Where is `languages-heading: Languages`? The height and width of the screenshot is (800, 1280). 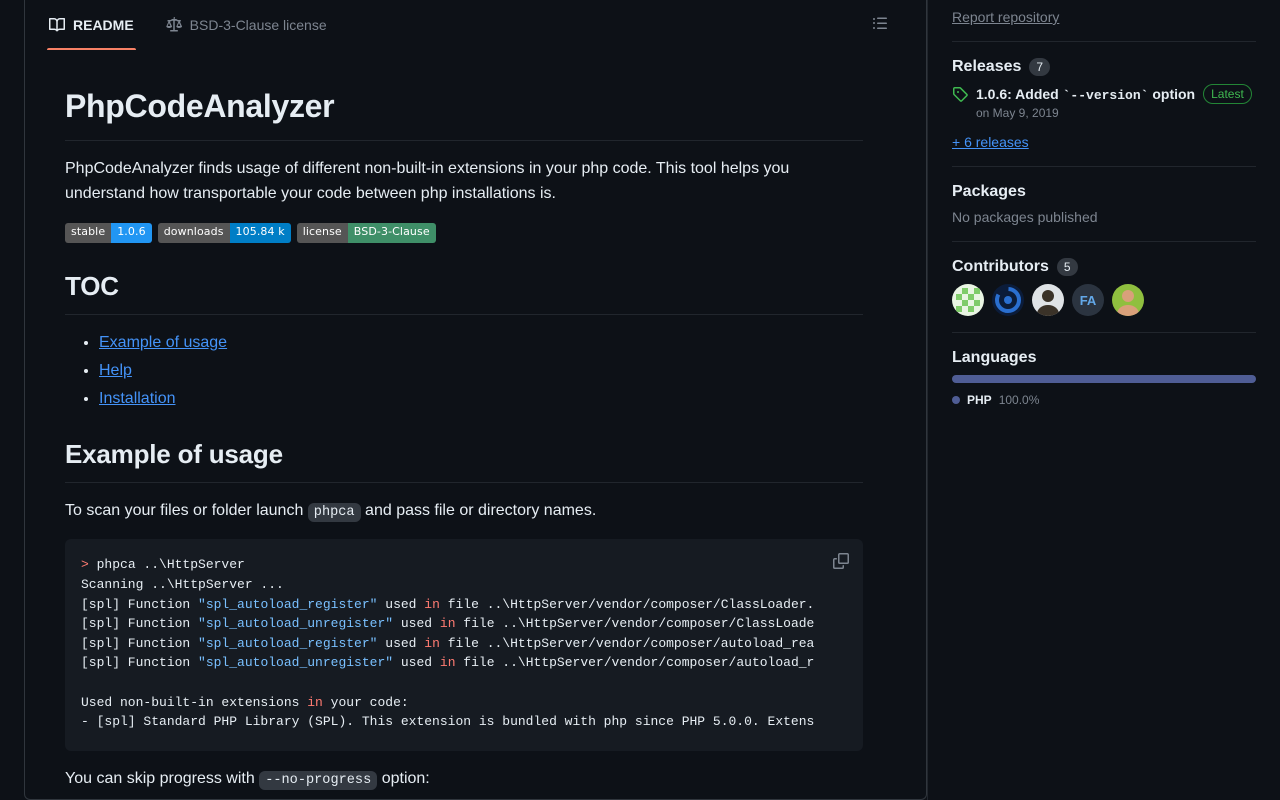
languages-heading: Languages is located at coordinates (994, 357).